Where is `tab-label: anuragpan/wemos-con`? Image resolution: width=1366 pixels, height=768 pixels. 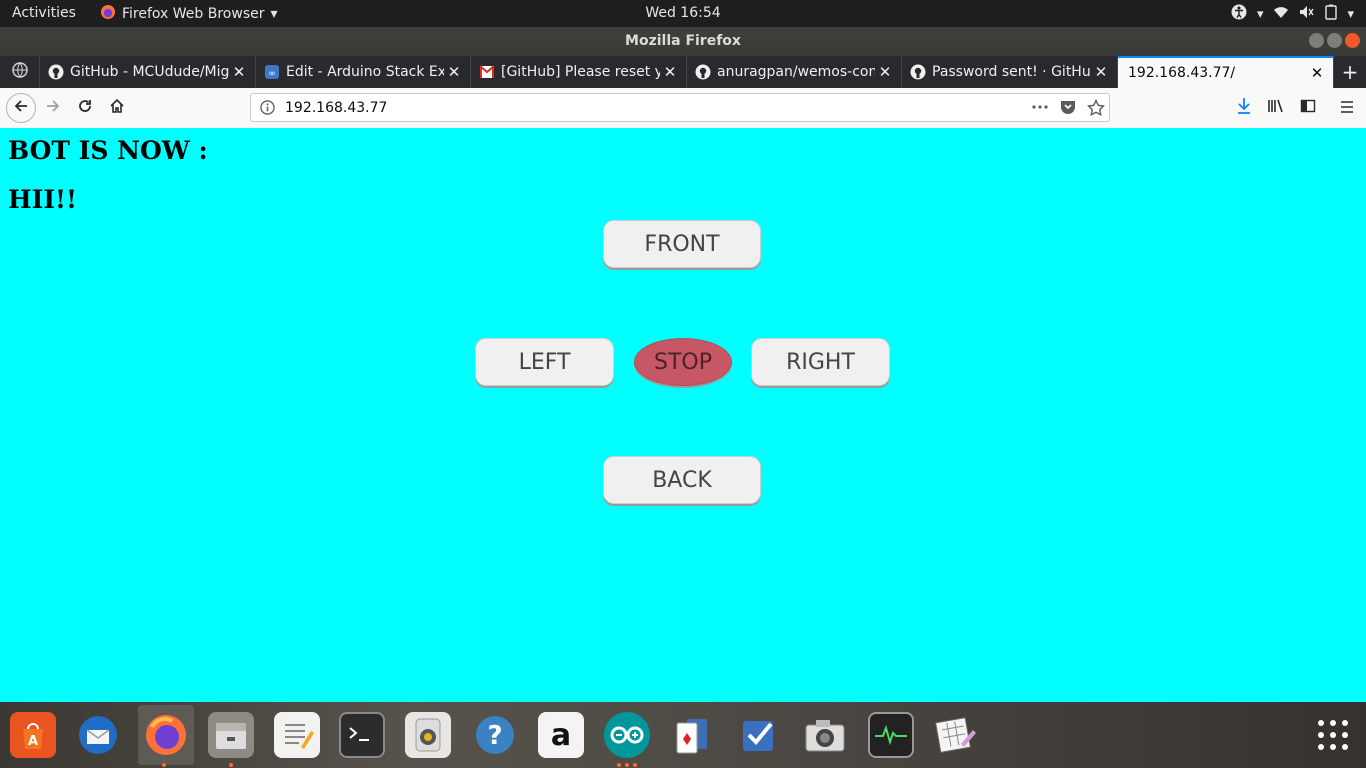
tab-label: anuragpan/wemos-con is located at coordinates (796, 72).